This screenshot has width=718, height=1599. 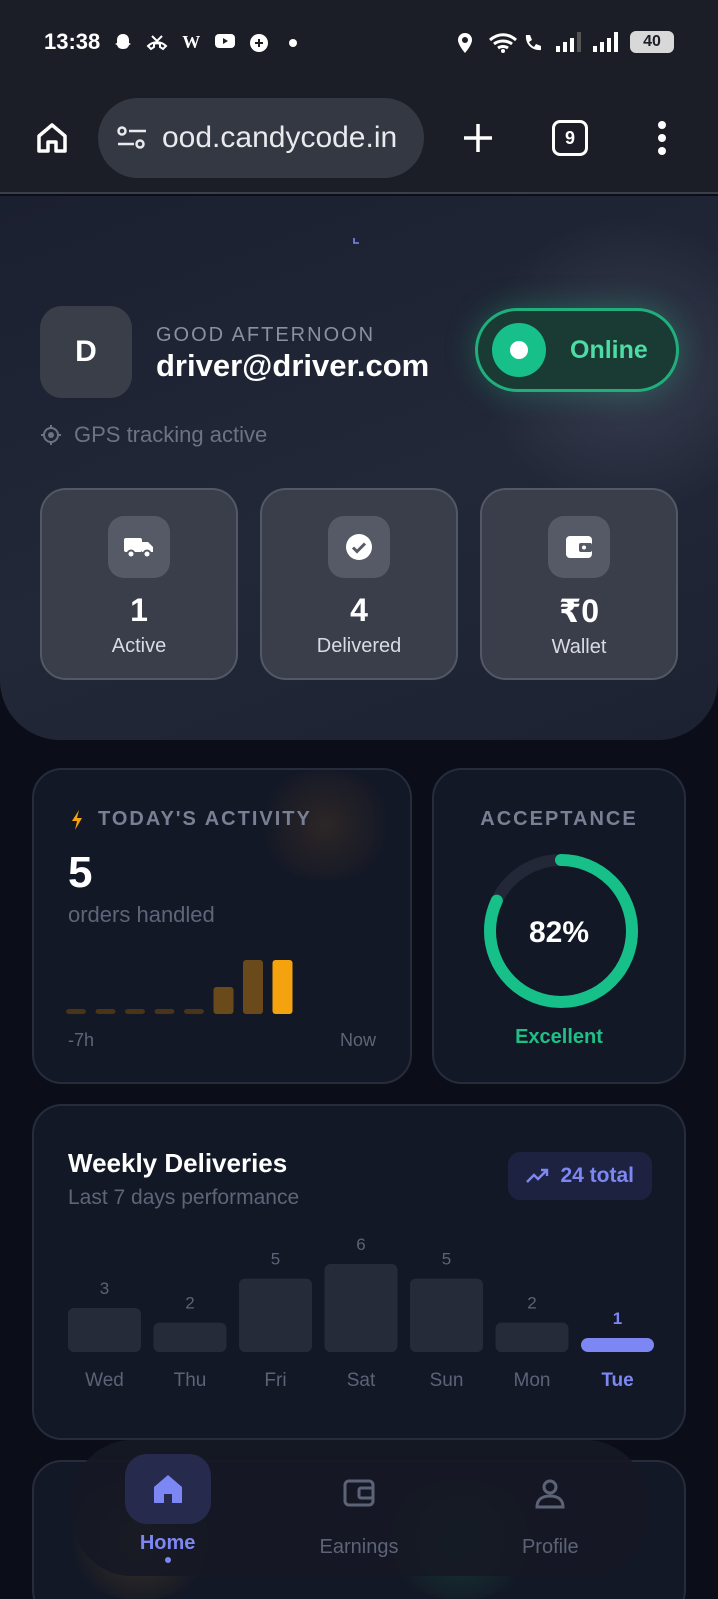 I want to click on toggle-knob, so click(x=519, y=350).